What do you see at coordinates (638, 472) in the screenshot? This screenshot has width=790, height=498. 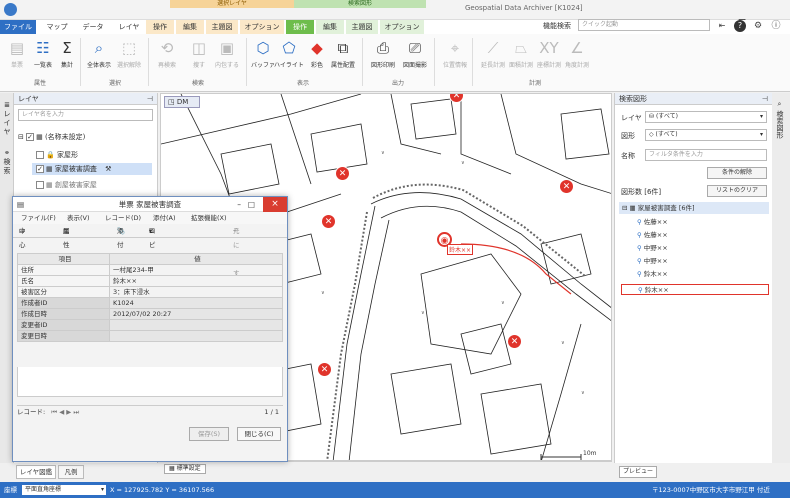 I see `preview-button: プレビュー` at bounding box center [638, 472].